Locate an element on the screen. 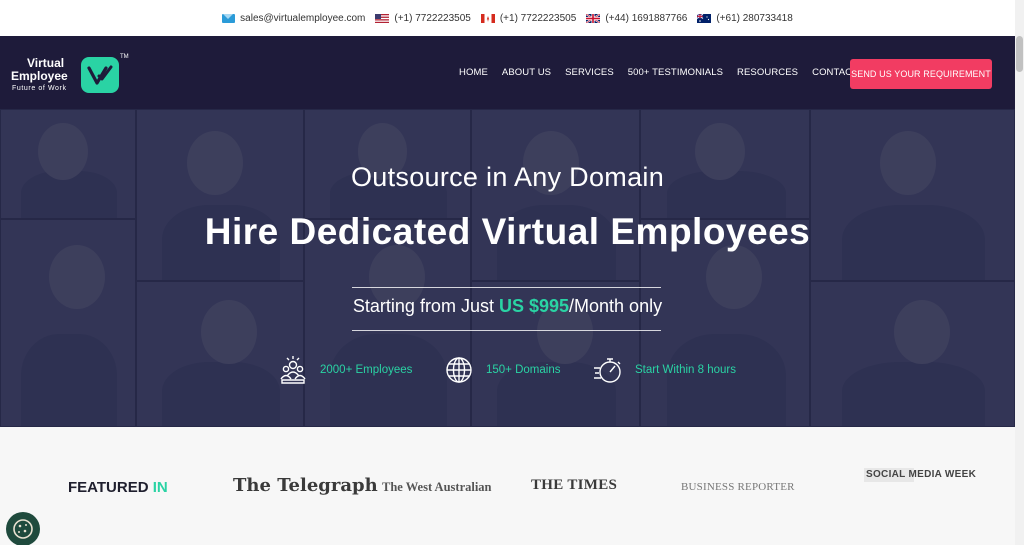 This screenshot has width=1024, height=545. ca-flag-icon is located at coordinates (487, 18).